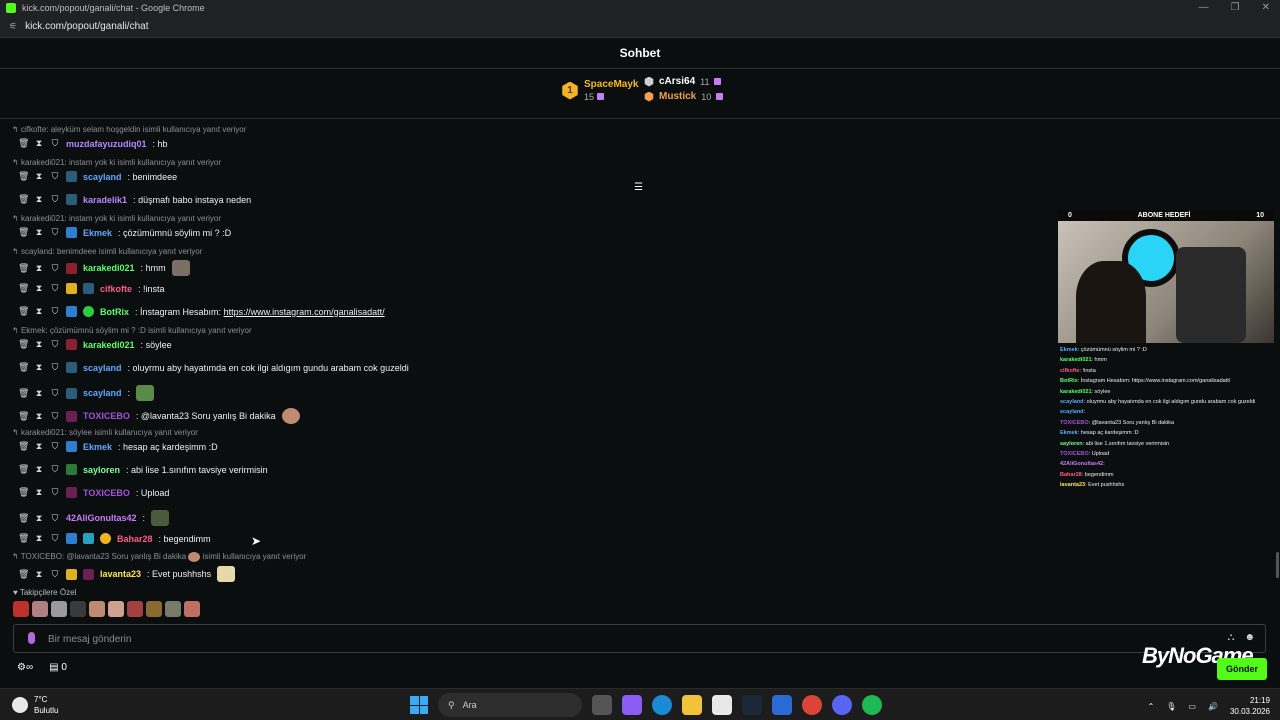 This screenshot has width=1280, height=720. I want to click on address-bar: ⚟ kick.com/popout/ganali/chat, so click(640, 27).